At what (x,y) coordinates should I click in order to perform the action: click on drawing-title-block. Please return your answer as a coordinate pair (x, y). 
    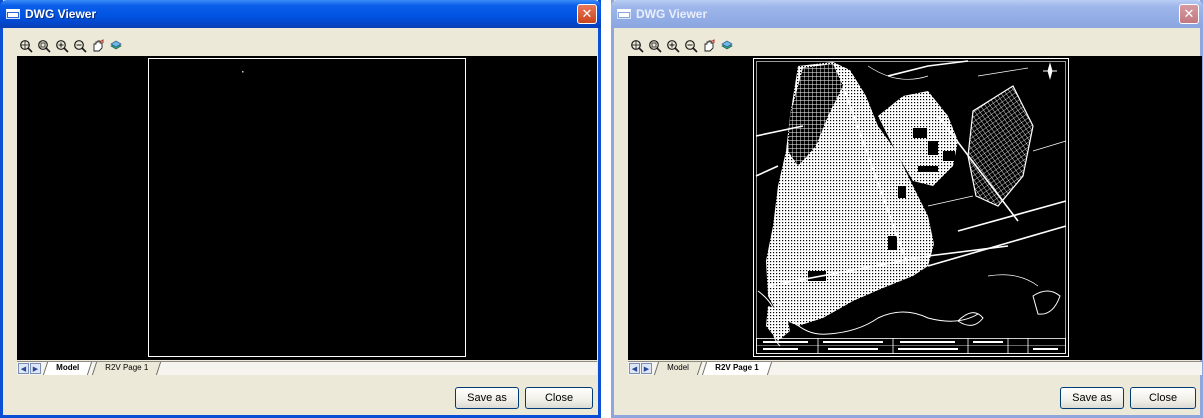
    Looking at the image, I should click on (911, 346).